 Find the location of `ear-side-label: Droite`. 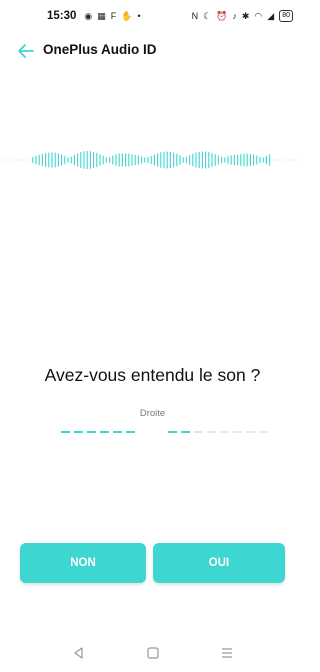

ear-side-label: Droite is located at coordinates (152, 413).